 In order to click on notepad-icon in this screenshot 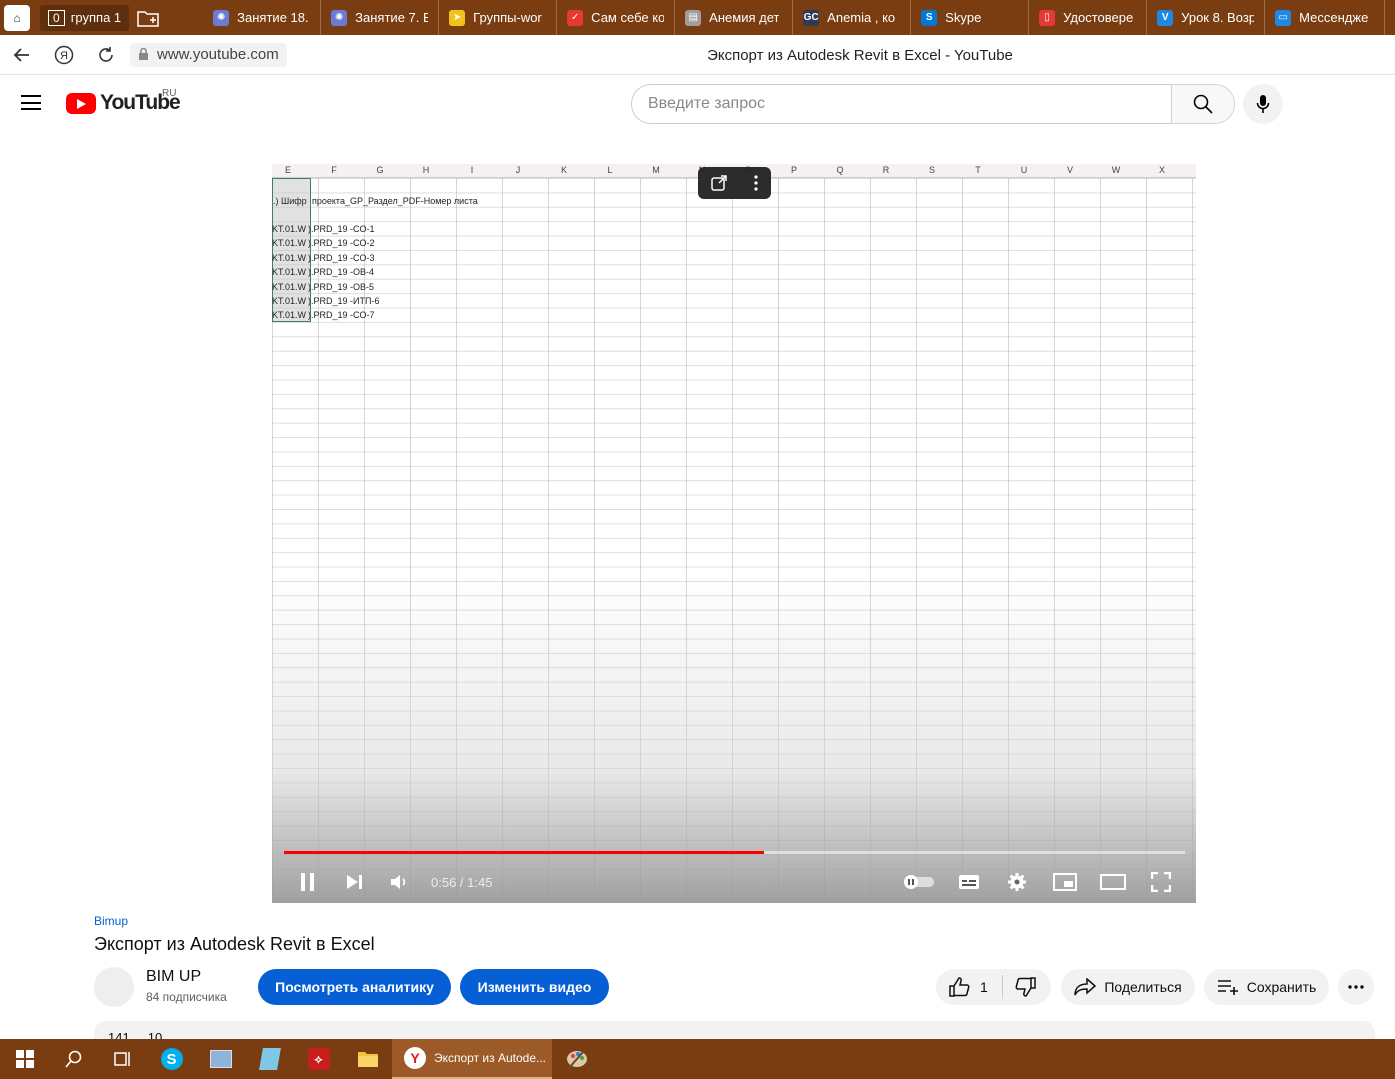, I will do `click(269, 1059)`.